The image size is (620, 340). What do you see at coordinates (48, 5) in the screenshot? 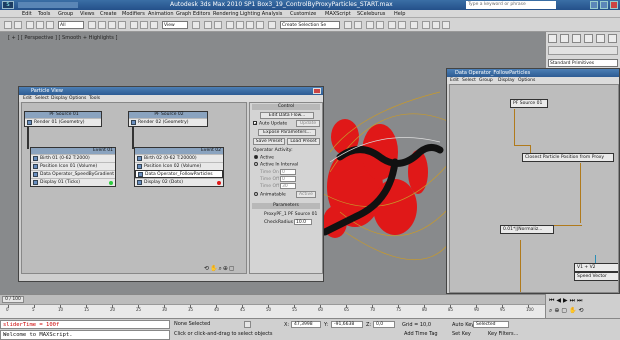
I see `quick-access-icons` at bounding box center [48, 5].